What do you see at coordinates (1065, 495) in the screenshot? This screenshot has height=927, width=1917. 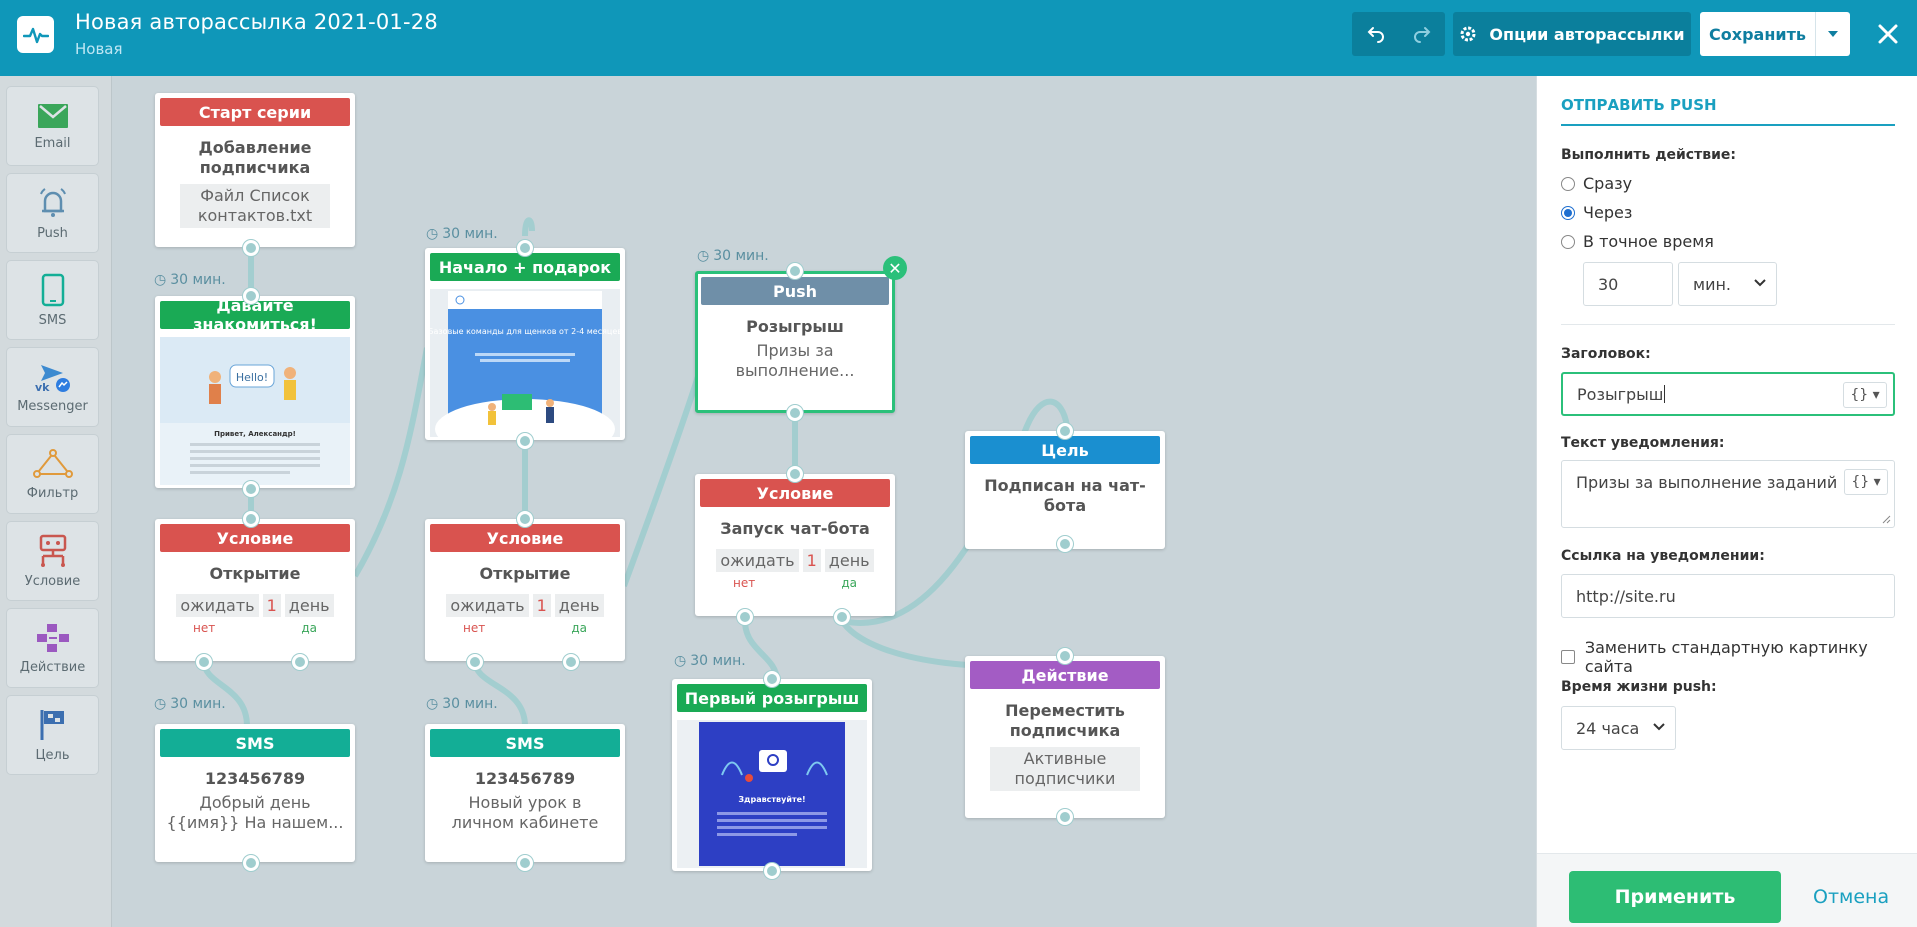 I see `node-title: Подписан на чат-бота` at bounding box center [1065, 495].